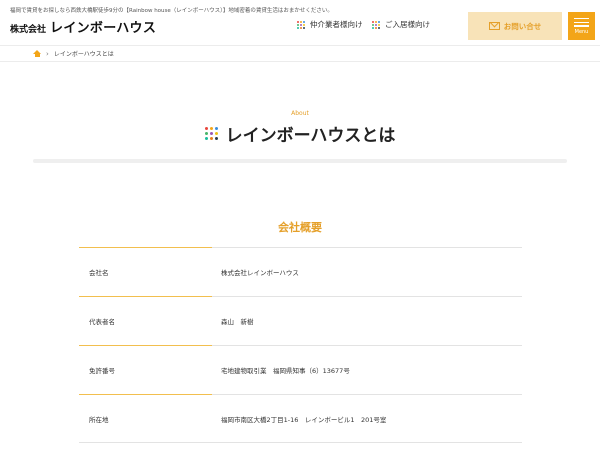 This screenshot has height=450, width=600. What do you see at coordinates (237, 322) in the screenshot?
I see `row-value: 森山 新樹` at bounding box center [237, 322].